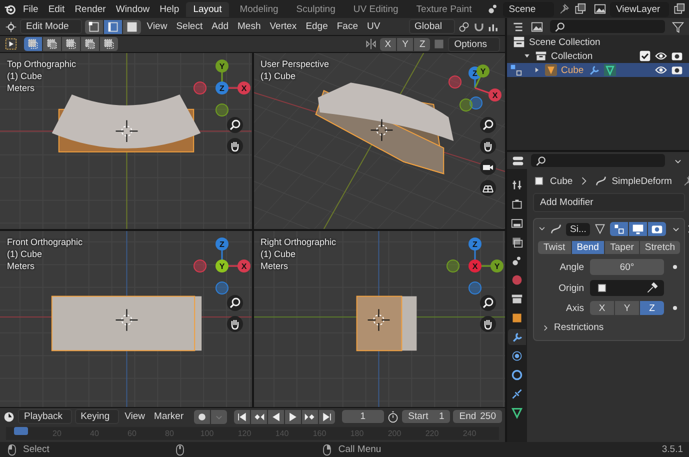 Image resolution: width=689 pixels, height=457 pixels. Describe the element at coordinates (90, 9) in the screenshot. I see `menu-item: Render` at that location.